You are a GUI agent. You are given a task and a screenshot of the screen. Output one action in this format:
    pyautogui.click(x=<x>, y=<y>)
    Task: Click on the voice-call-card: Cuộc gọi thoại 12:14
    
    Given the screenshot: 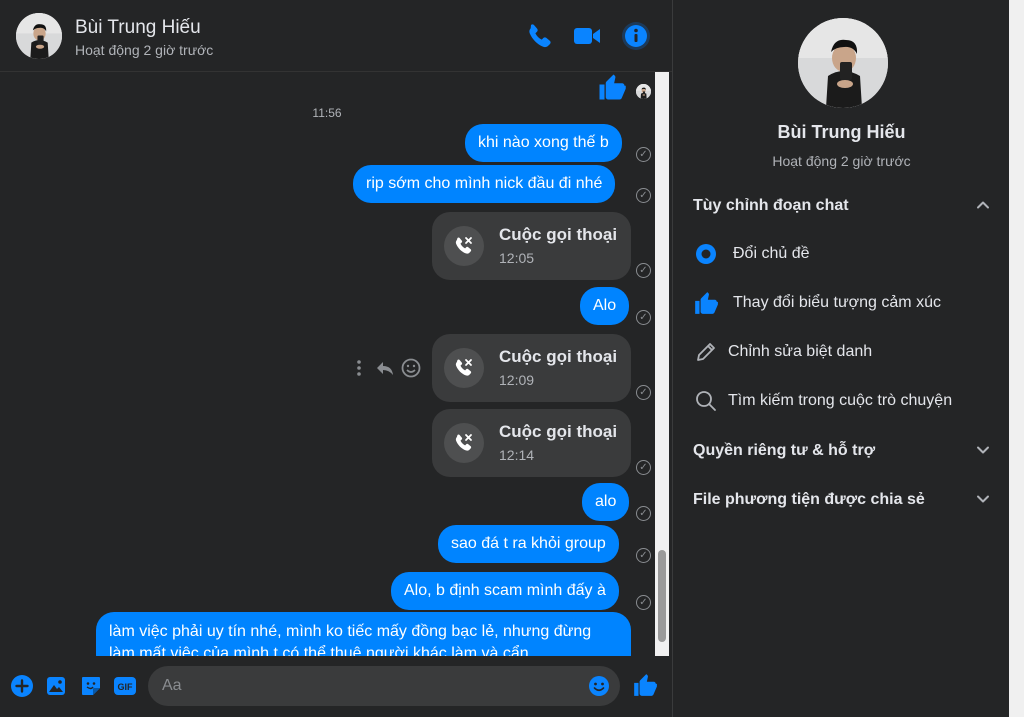 What is the action you would take?
    pyautogui.click(x=531, y=443)
    